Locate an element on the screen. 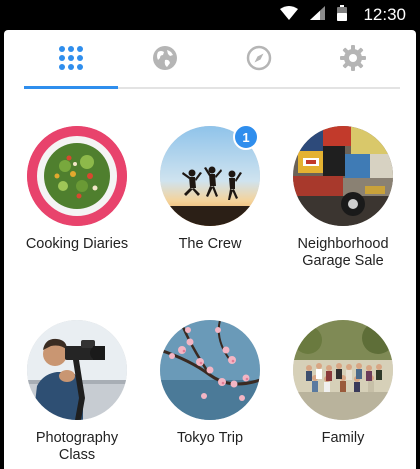 Image resolution: width=420 pixels, height=469 pixels. tab-bar is located at coordinates (212, 60).